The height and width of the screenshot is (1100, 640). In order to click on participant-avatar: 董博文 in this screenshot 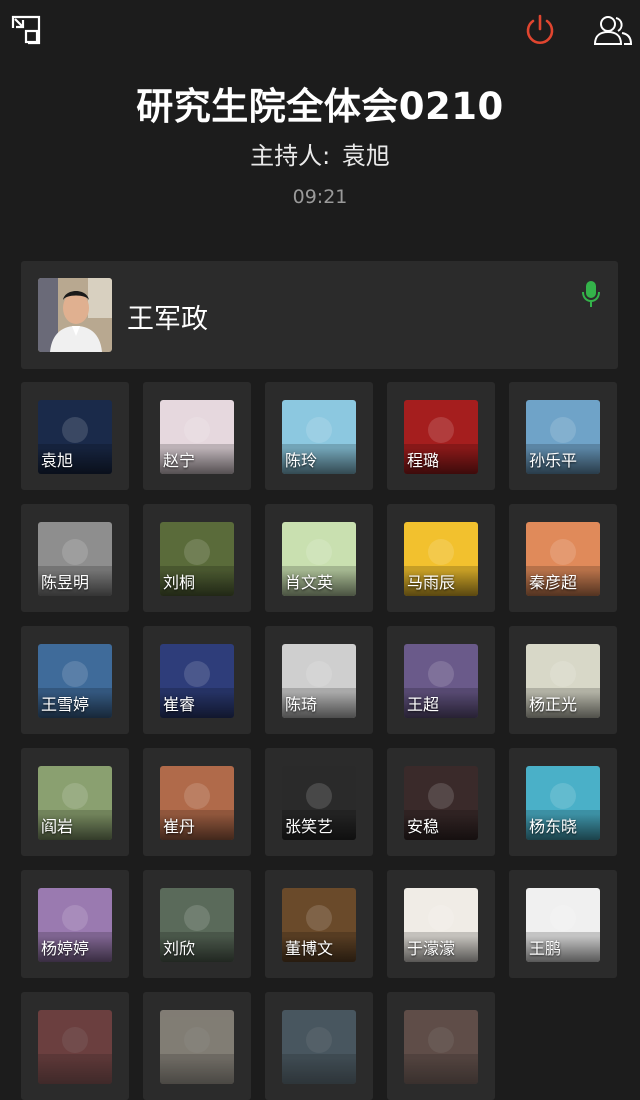, I will do `click(319, 925)`.